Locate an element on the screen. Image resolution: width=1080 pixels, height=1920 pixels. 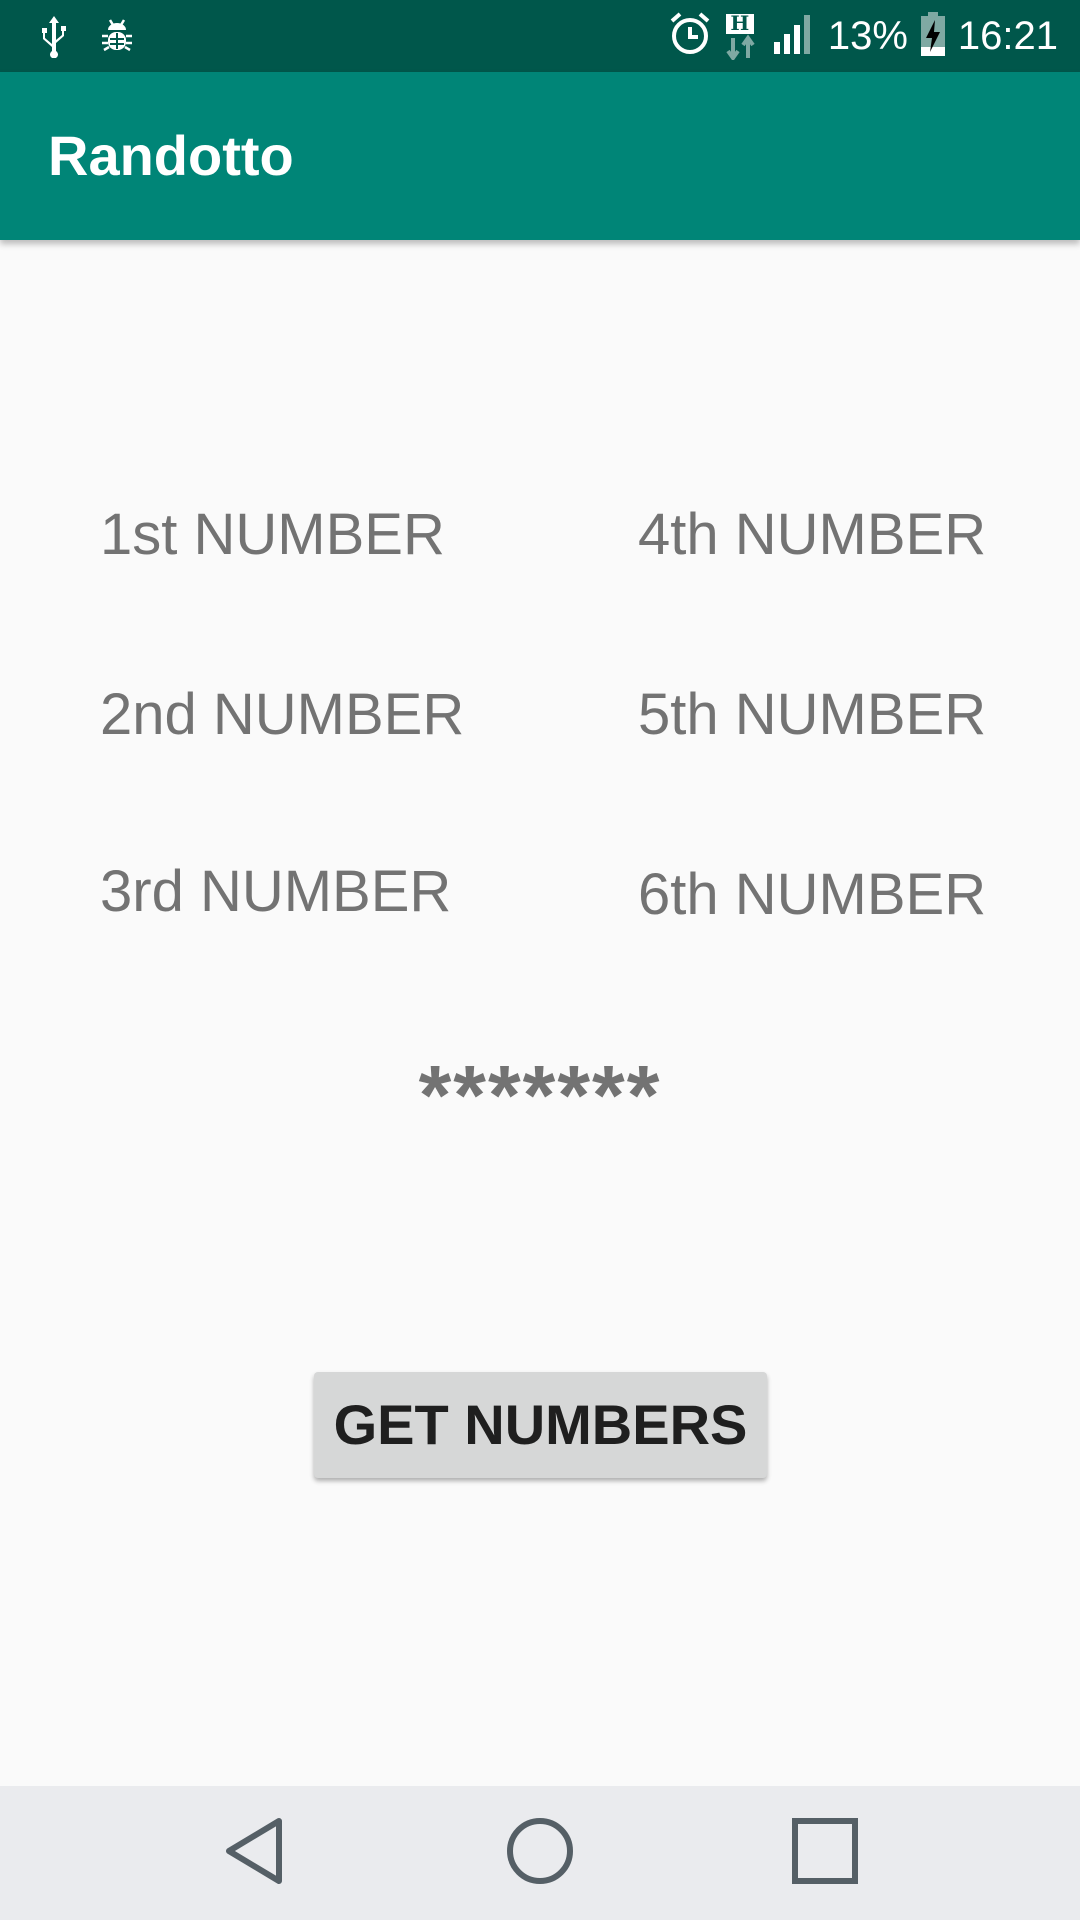
usb-icon is located at coordinates (54, 38).